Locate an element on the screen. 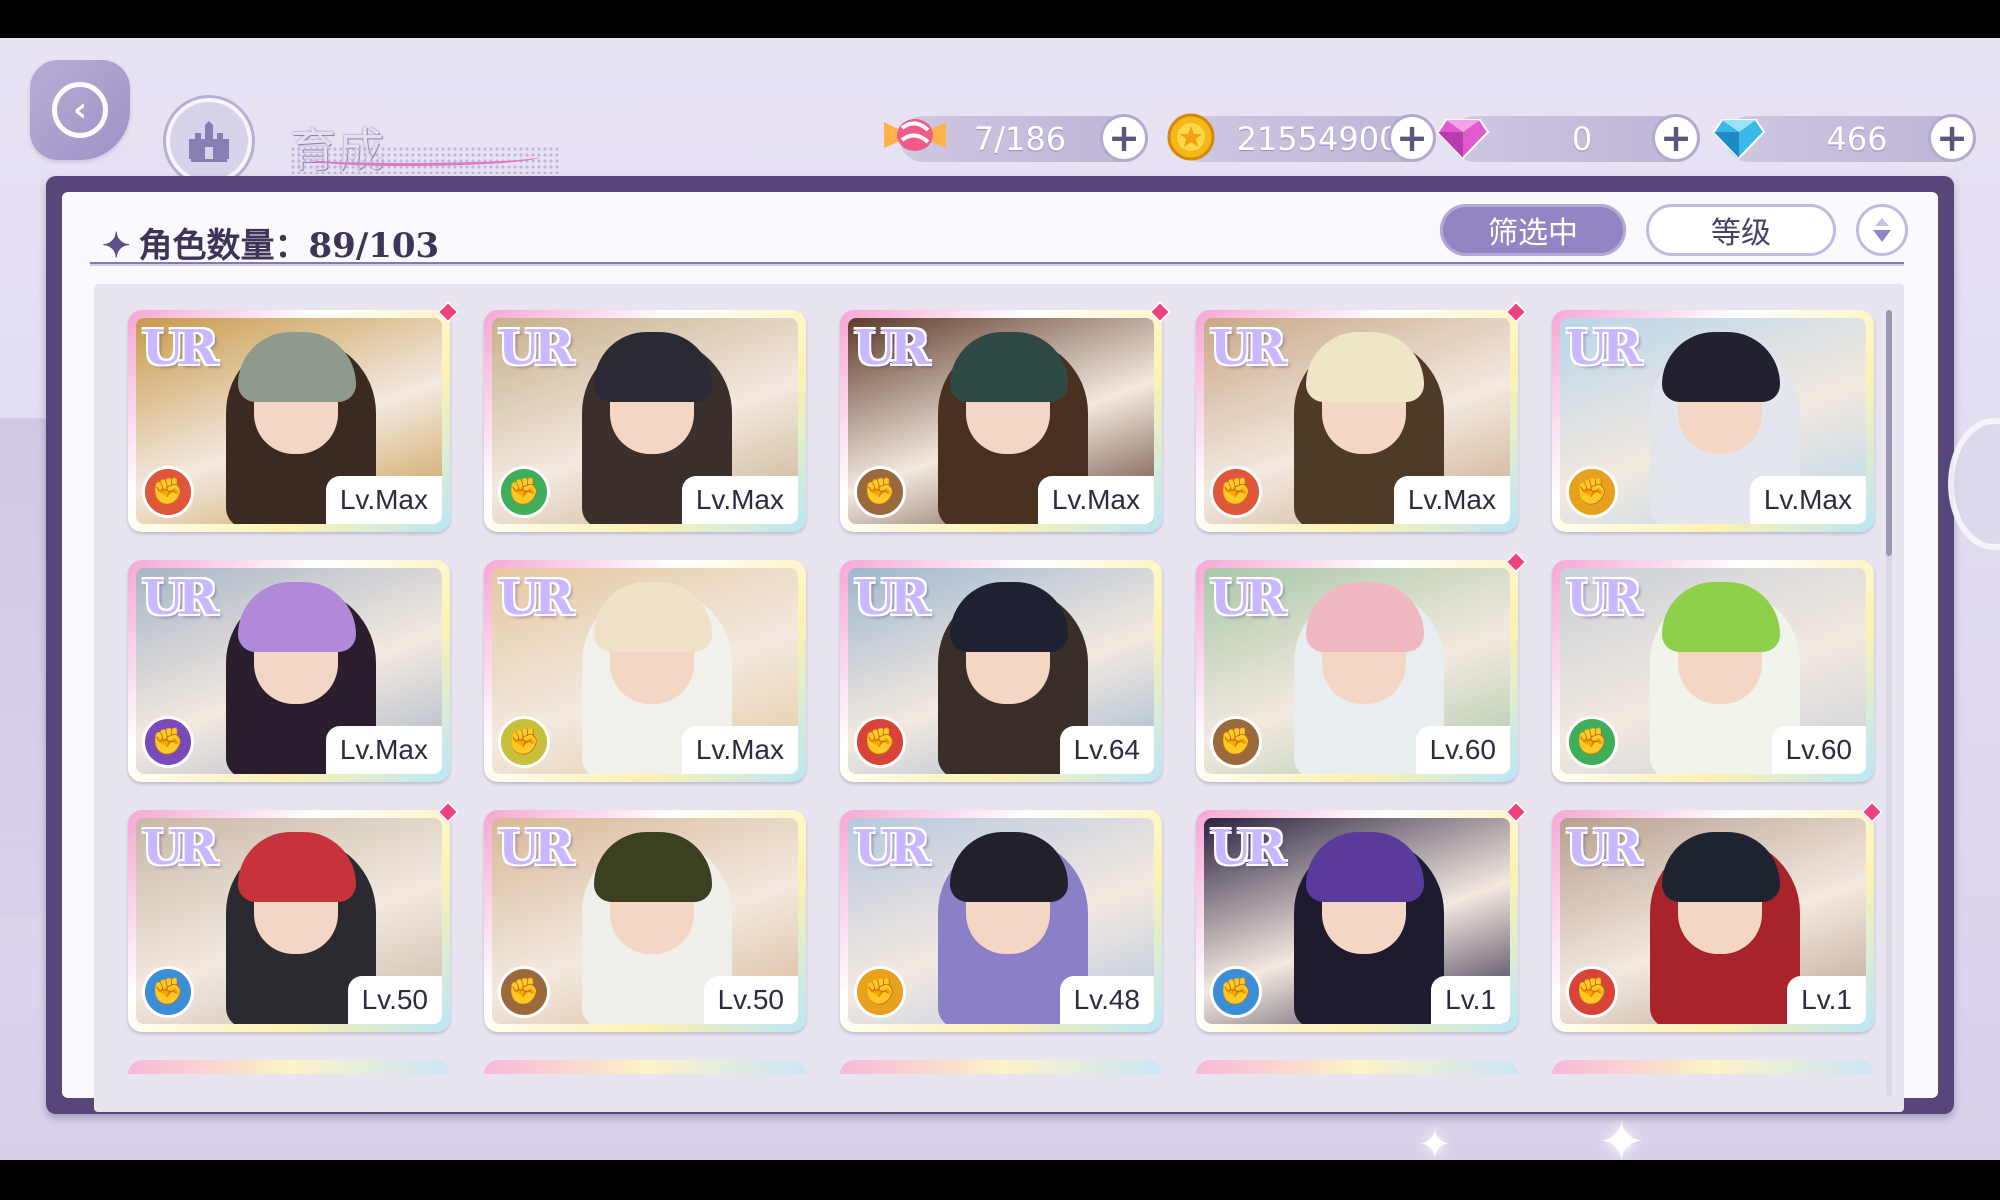  character-card: UR ✊ Lv.48 is located at coordinates (1001, 921).